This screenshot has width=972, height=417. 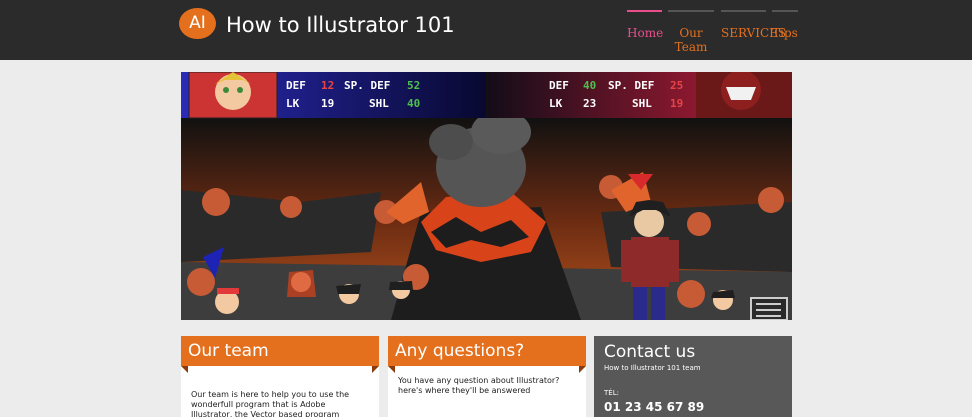 I want to click on left-stat-spdef-label: SP. DEF, so click(x=367, y=85).